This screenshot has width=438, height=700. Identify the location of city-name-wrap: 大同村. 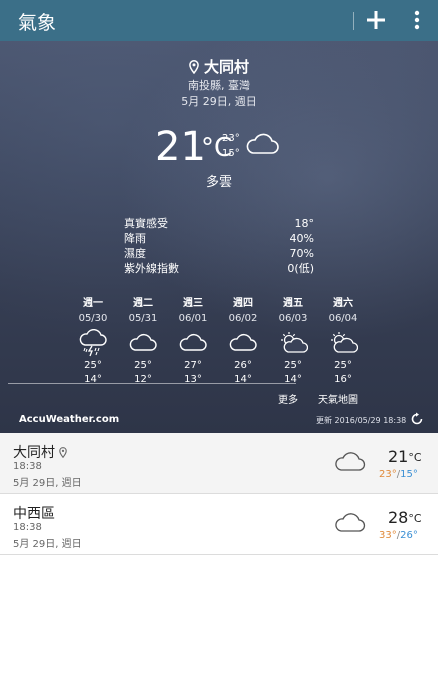
(40, 452).